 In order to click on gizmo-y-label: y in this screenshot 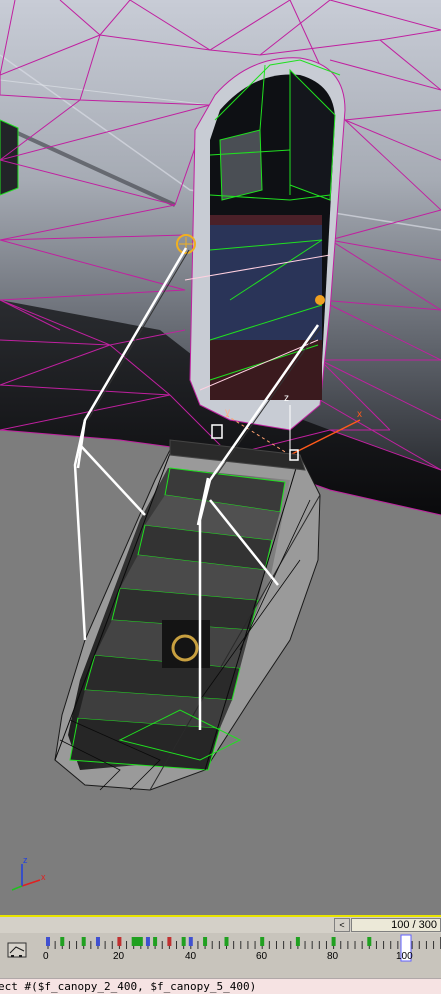, I will do `click(227, 412)`.